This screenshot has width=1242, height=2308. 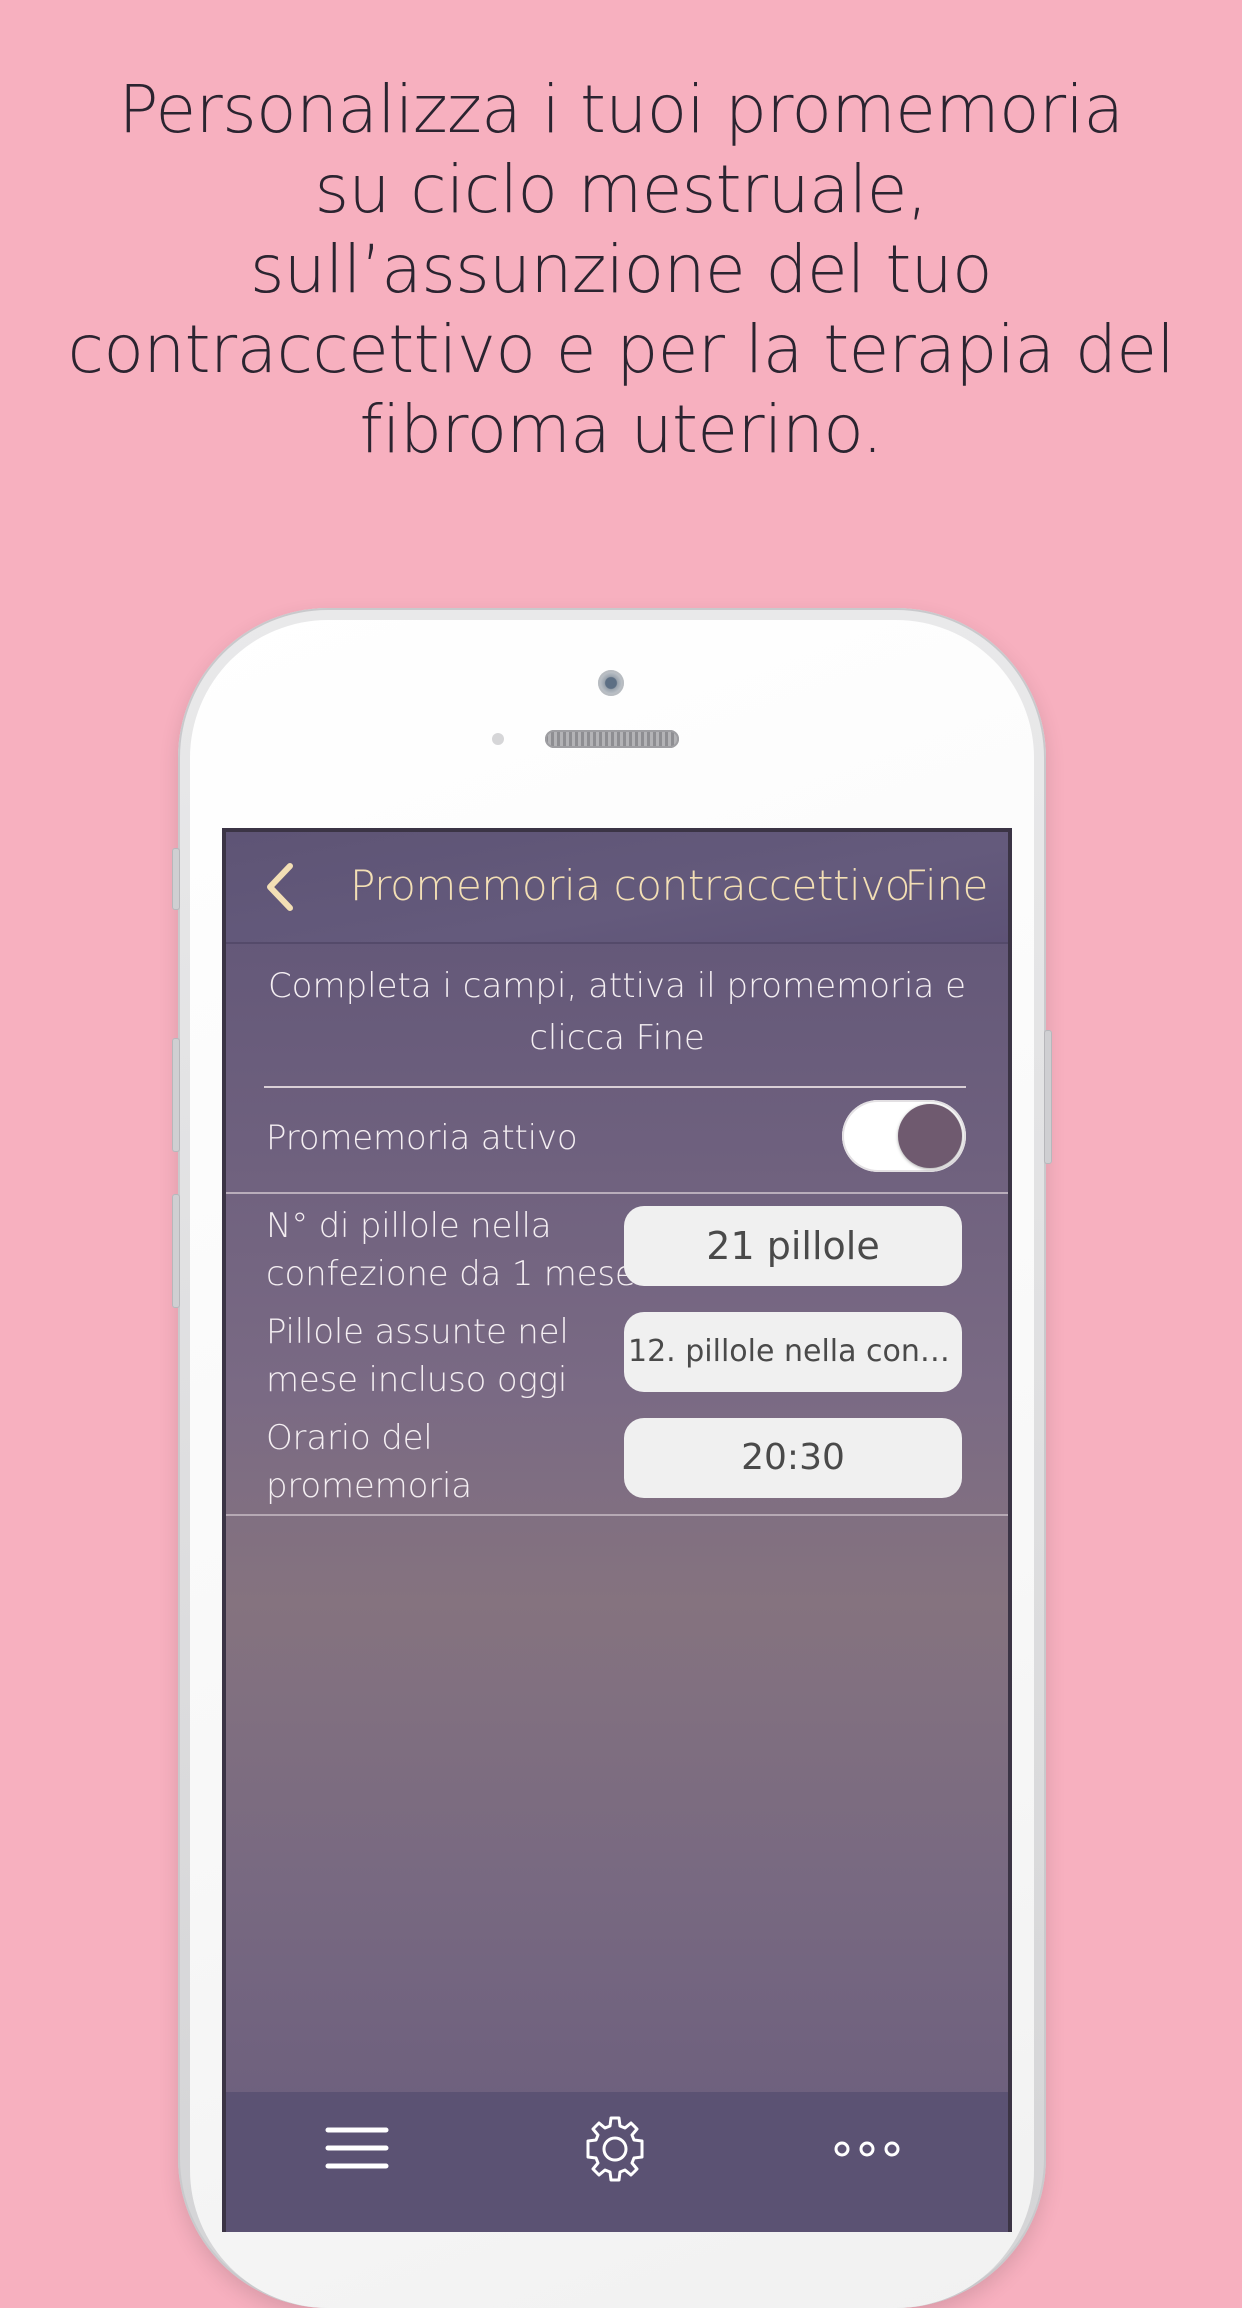 I want to click on headline-line-1: Personalizza i tuoi promemoria, so click(x=621, y=109).